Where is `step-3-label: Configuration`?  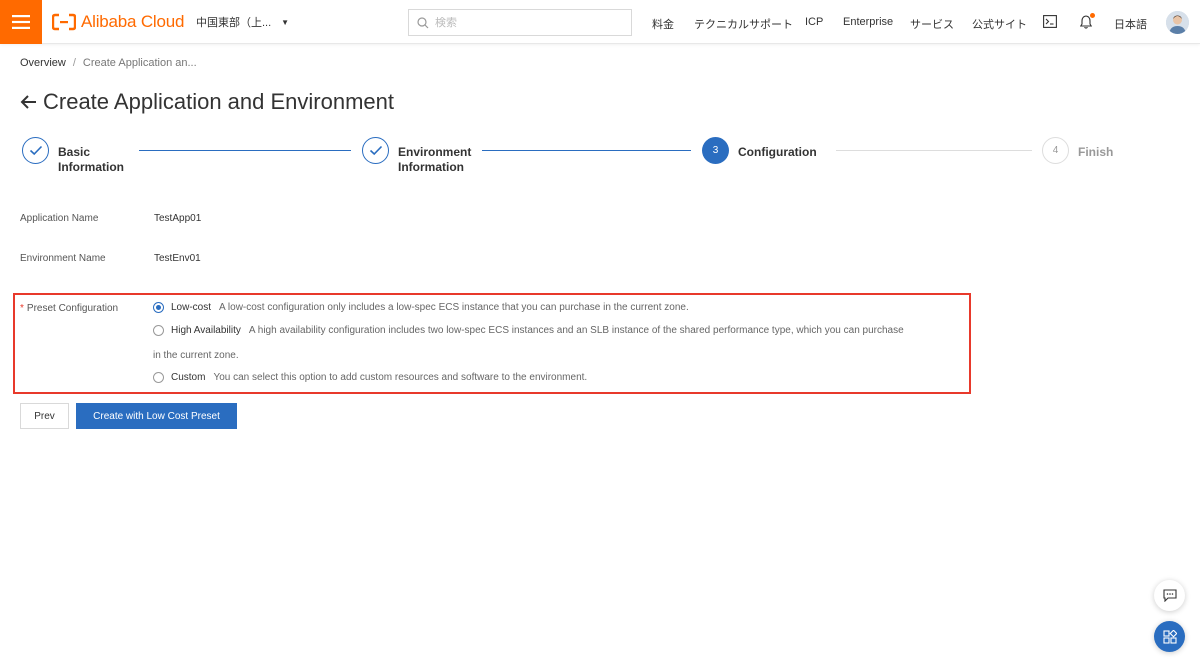 step-3-label: Configuration is located at coordinates (777, 152).